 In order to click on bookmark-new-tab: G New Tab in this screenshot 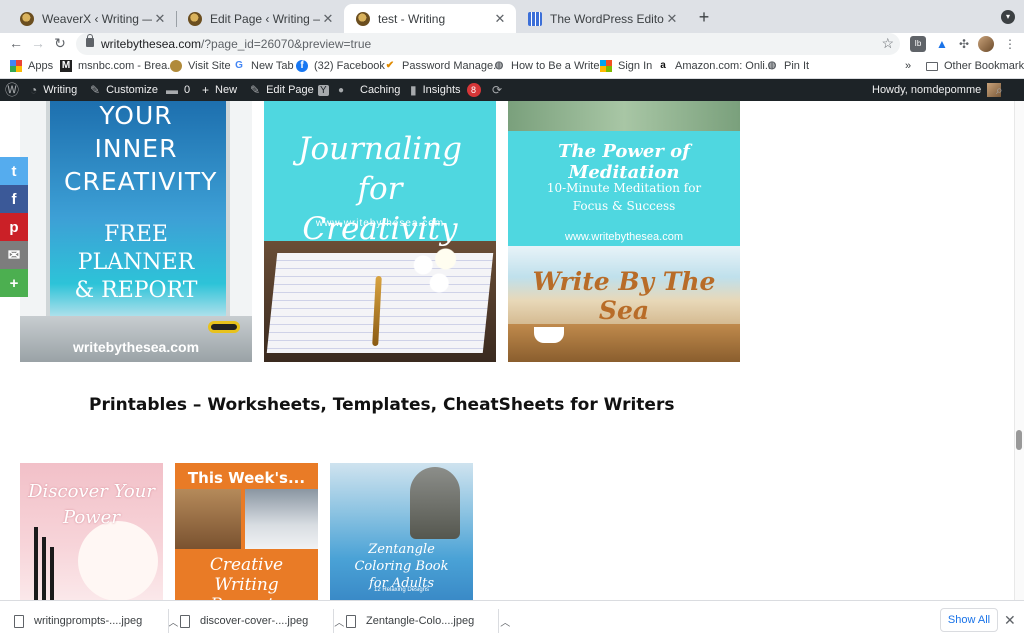, I will do `click(263, 66)`.